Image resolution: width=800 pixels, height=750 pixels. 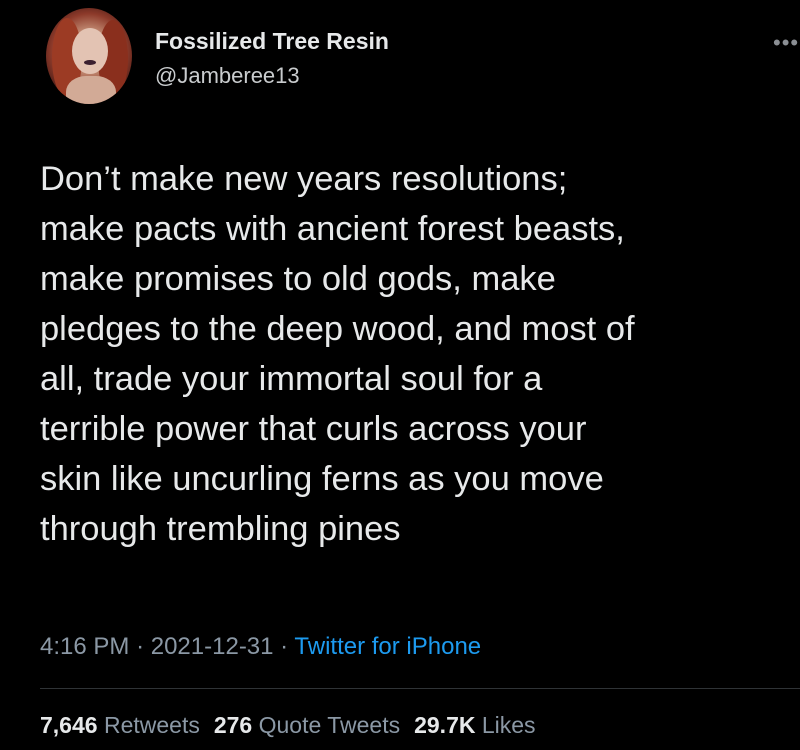 What do you see at coordinates (508, 725) in the screenshot?
I see `likes-label: Likes` at bounding box center [508, 725].